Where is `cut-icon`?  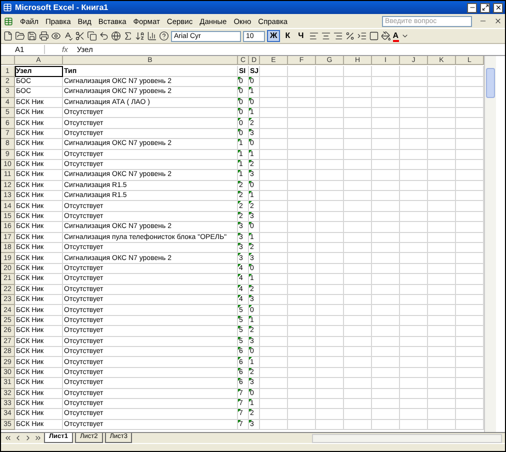
cut-icon is located at coordinates (80, 36).